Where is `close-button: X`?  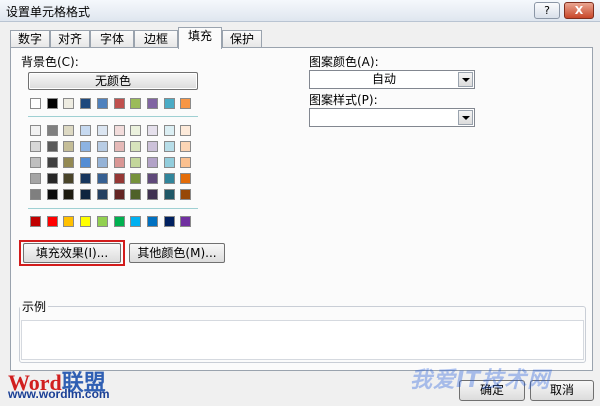 close-button: X is located at coordinates (579, 10).